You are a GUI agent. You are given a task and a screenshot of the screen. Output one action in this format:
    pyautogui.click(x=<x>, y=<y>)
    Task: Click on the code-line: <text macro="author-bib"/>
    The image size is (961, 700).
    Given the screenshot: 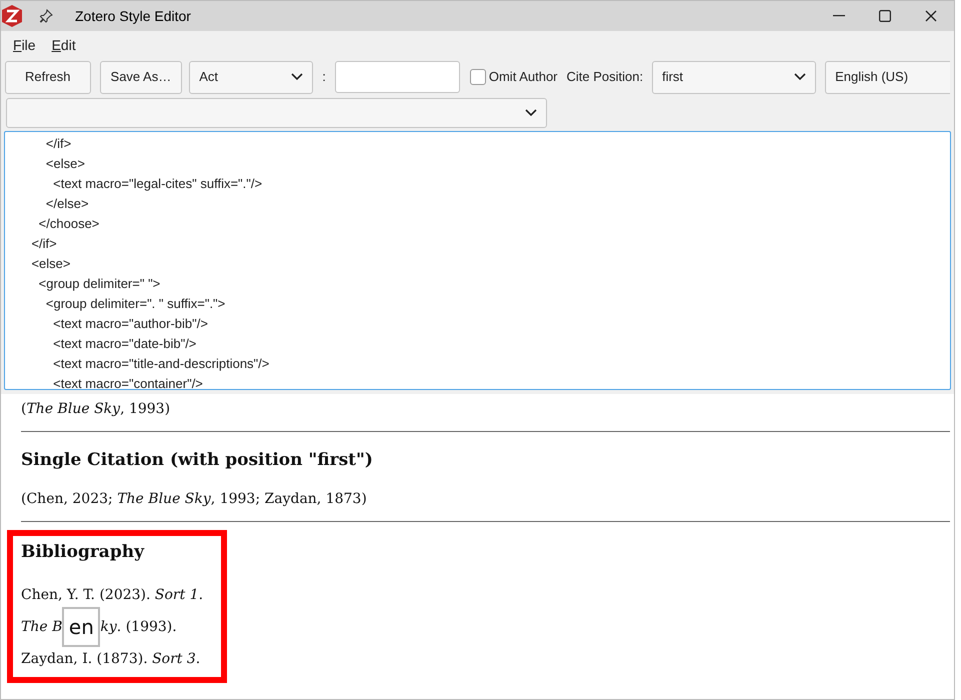 What is the action you would take?
    pyautogui.click(x=130, y=324)
    